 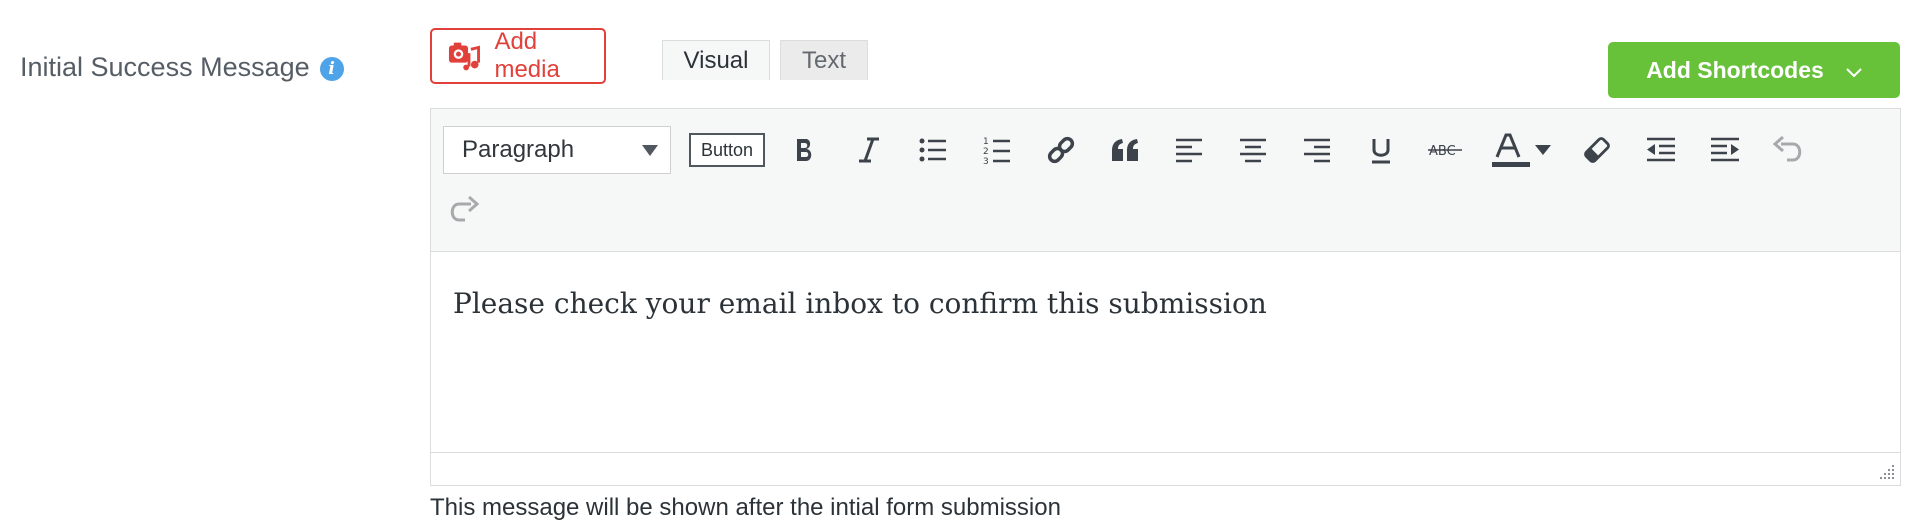 What do you see at coordinates (527, 55) in the screenshot?
I see `add-media-label: Add media` at bounding box center [527, 55].